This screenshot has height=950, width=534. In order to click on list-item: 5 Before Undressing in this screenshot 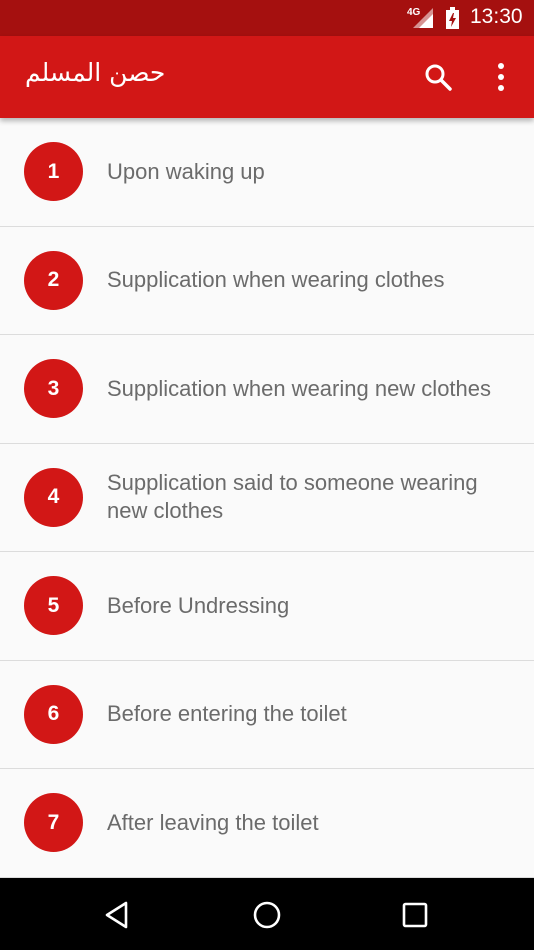, I will do `click(267, 606)`.